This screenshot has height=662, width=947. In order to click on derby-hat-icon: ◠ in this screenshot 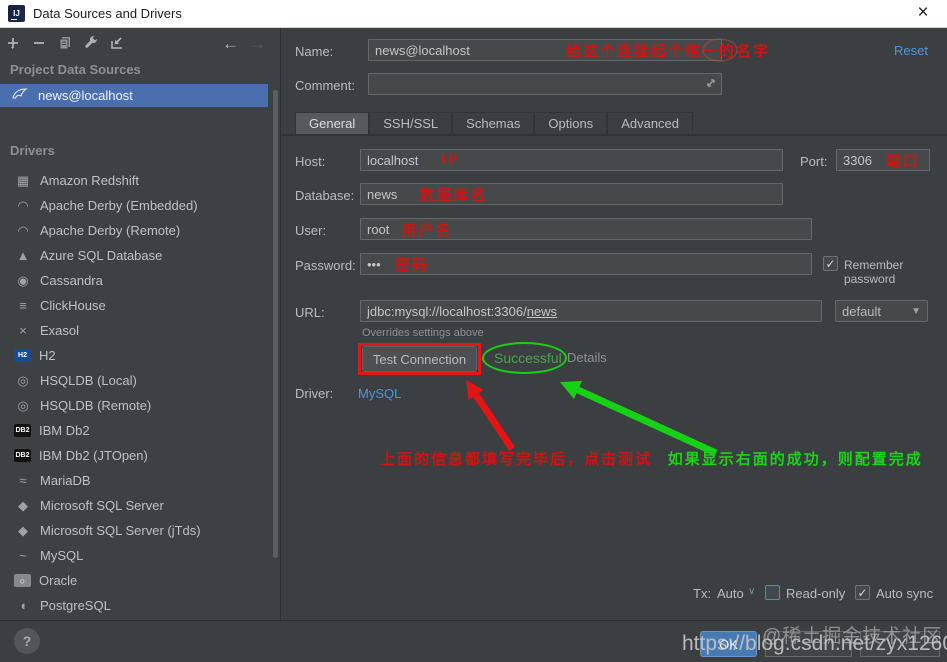, I will do `click(23, 230)`.